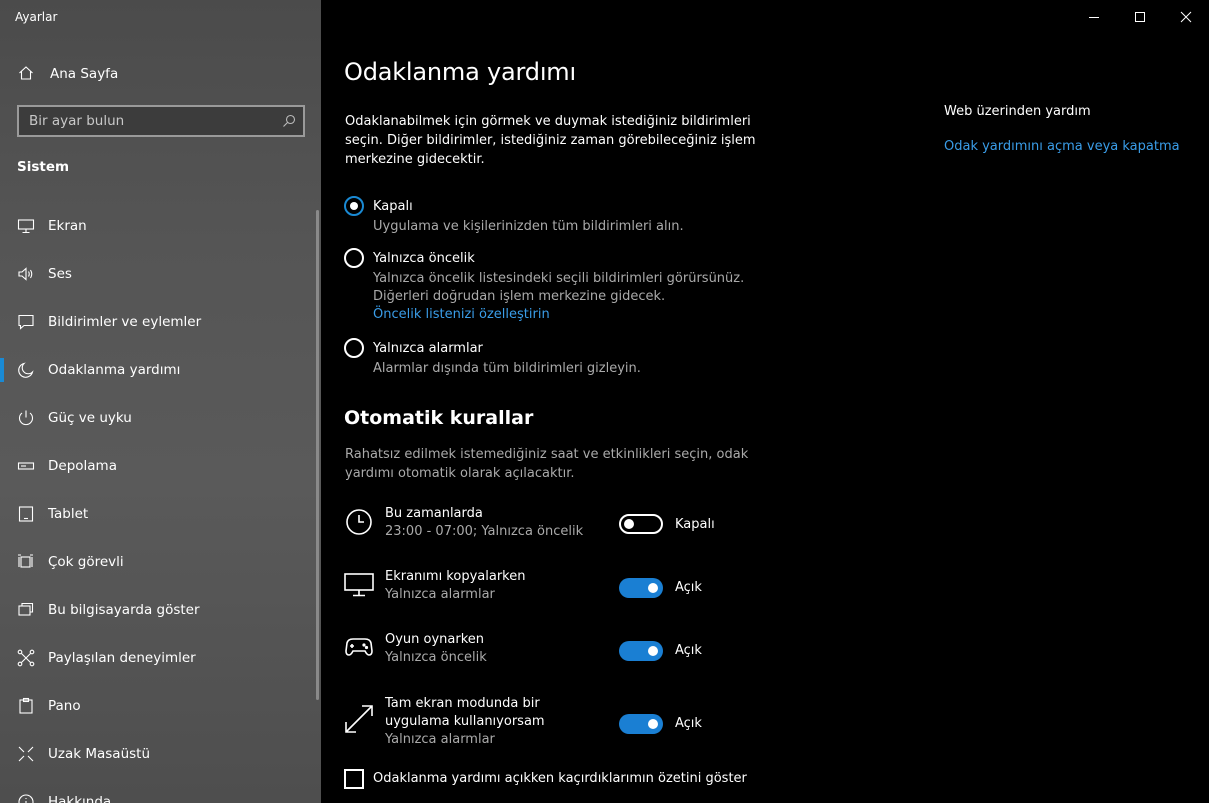  What do you see at coordinates (160, 418) in the screenshot?
I see `sidebar-item-guc: Güç ve uyku` at bounding box center [160, 418].